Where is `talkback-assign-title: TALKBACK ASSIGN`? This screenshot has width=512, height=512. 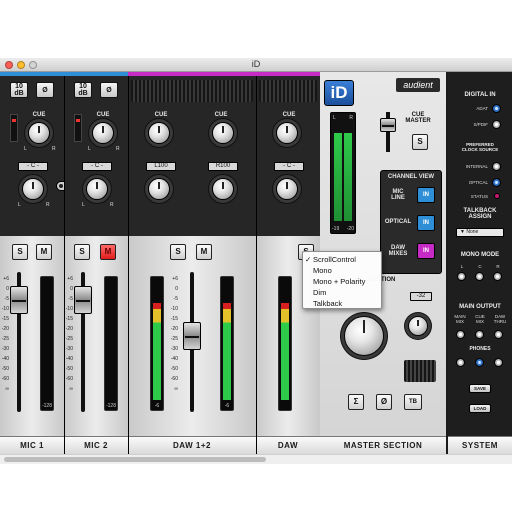
talkback-assign-title: TALKBACK ASSIGN is located at coordinates (480, 214).